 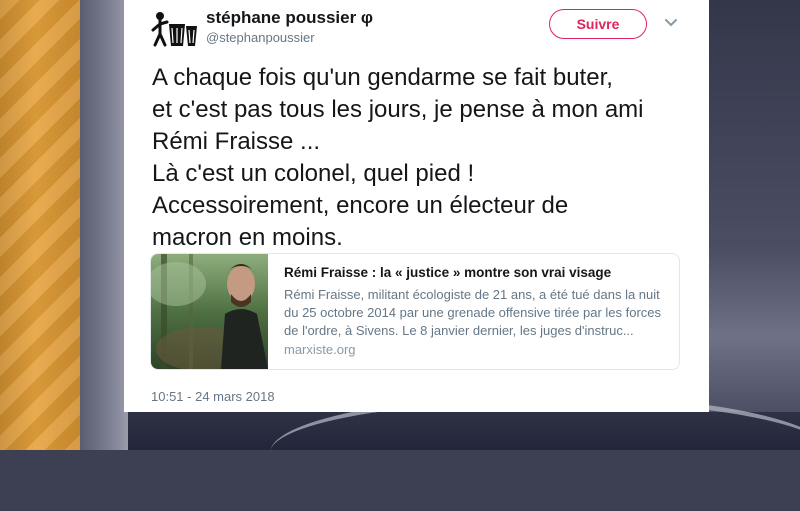 I want to click on background-left-panel, so click(x=40, y=225).